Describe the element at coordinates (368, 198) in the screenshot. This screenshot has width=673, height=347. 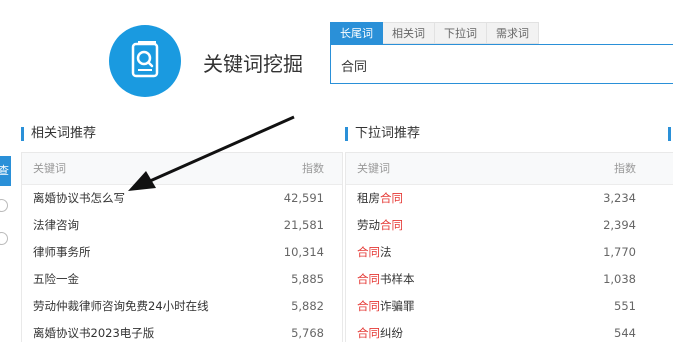
I see `keyword-prefix: 租房` at that location.